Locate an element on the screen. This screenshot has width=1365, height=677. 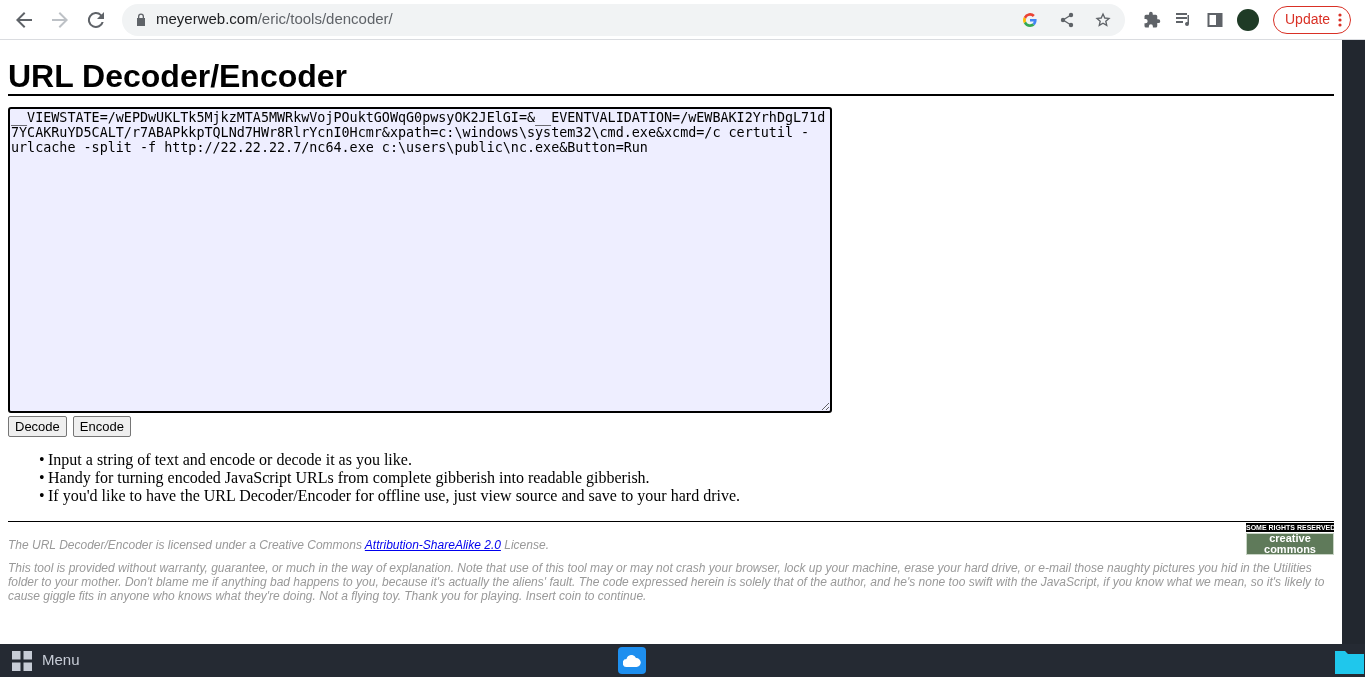
cloud-app-button is located at coordinates (632, 660).